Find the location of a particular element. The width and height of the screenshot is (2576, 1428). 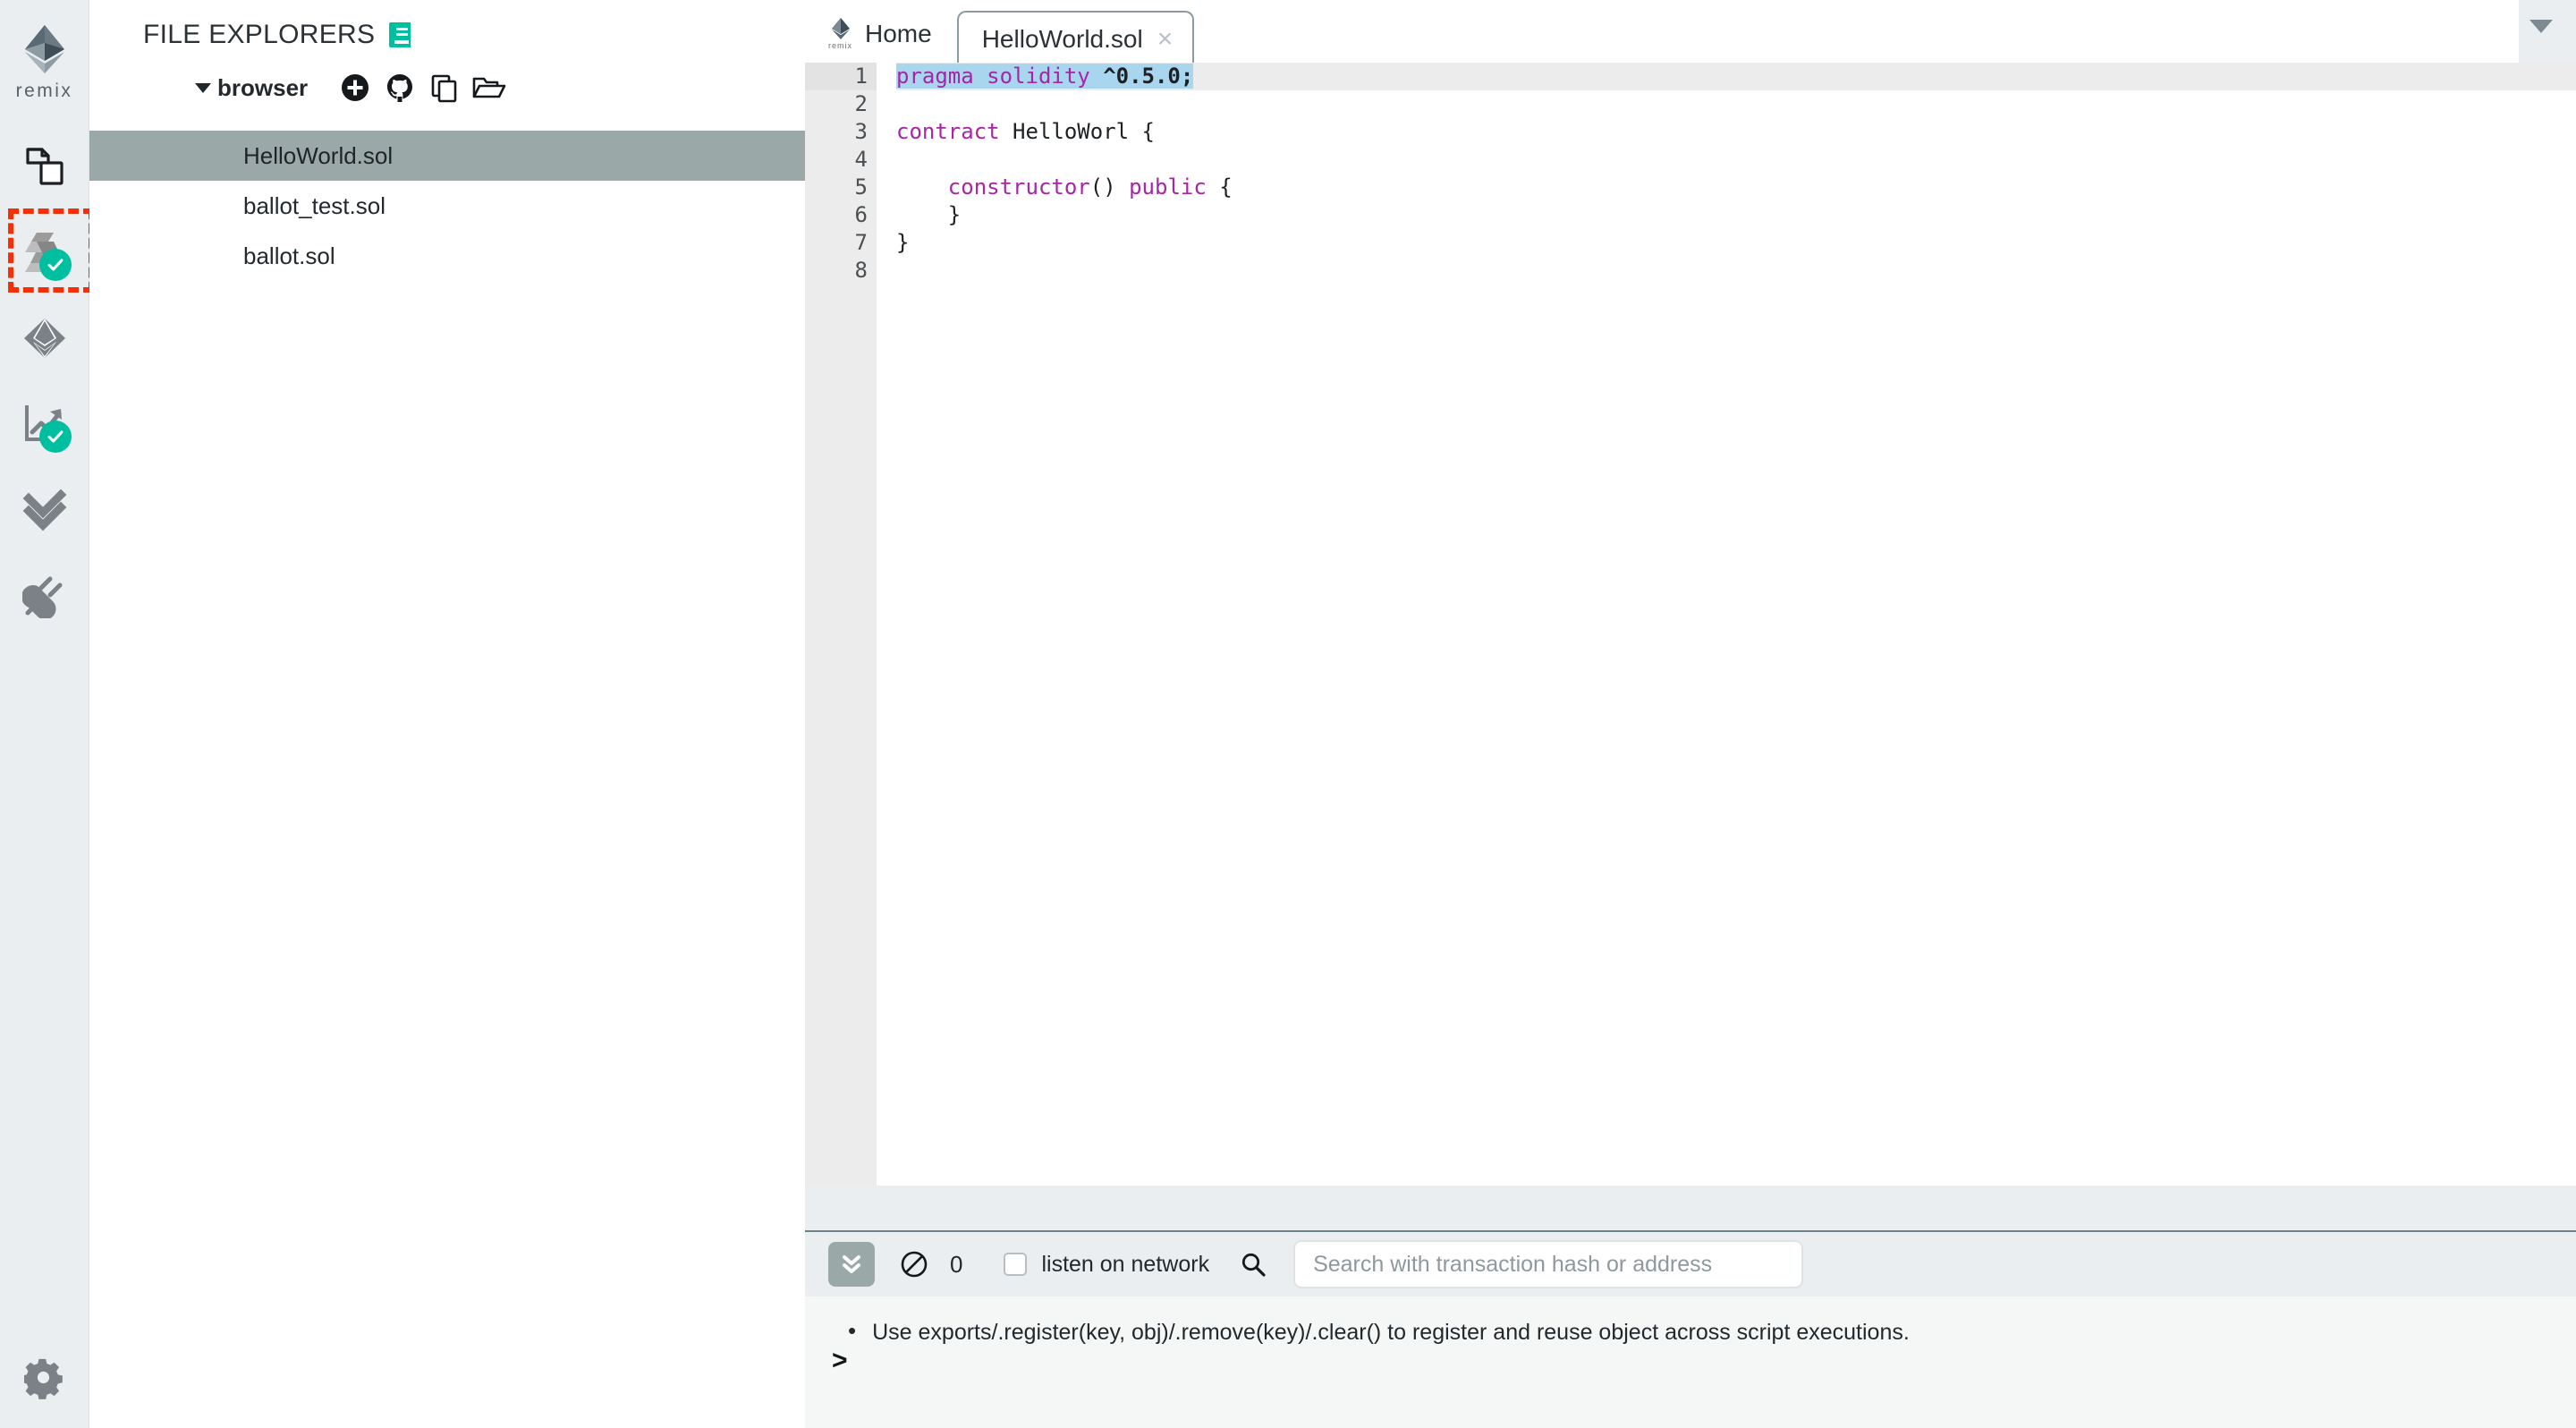

root-folder-label: browser is located at coordinates (262, 88).